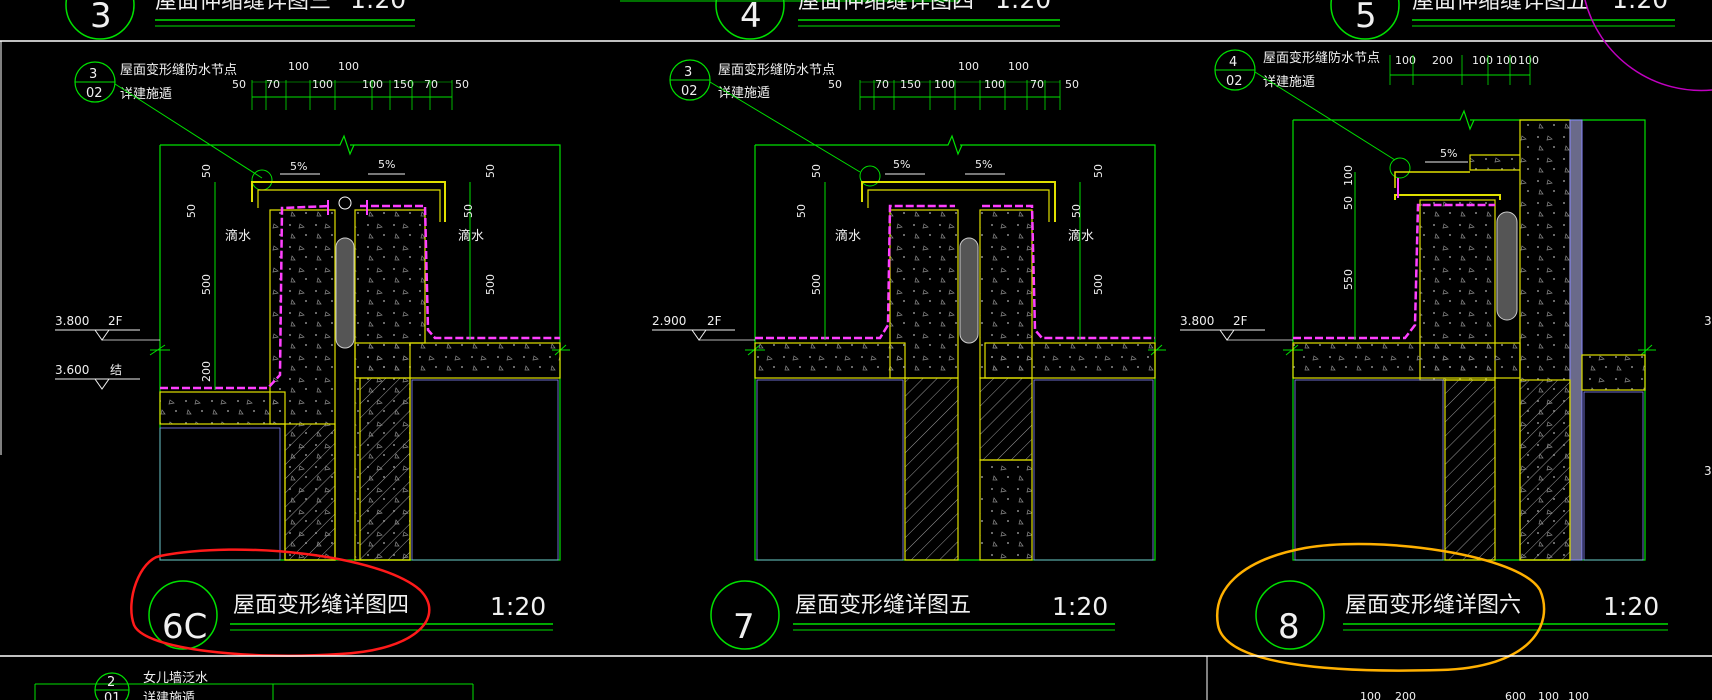 The image size is (1712, 700). What do you see at coordinates (776, 70) in the screenshot?
I see `reference-line1: 屋面变形缝防水节点` at bounding box center [776, 70].